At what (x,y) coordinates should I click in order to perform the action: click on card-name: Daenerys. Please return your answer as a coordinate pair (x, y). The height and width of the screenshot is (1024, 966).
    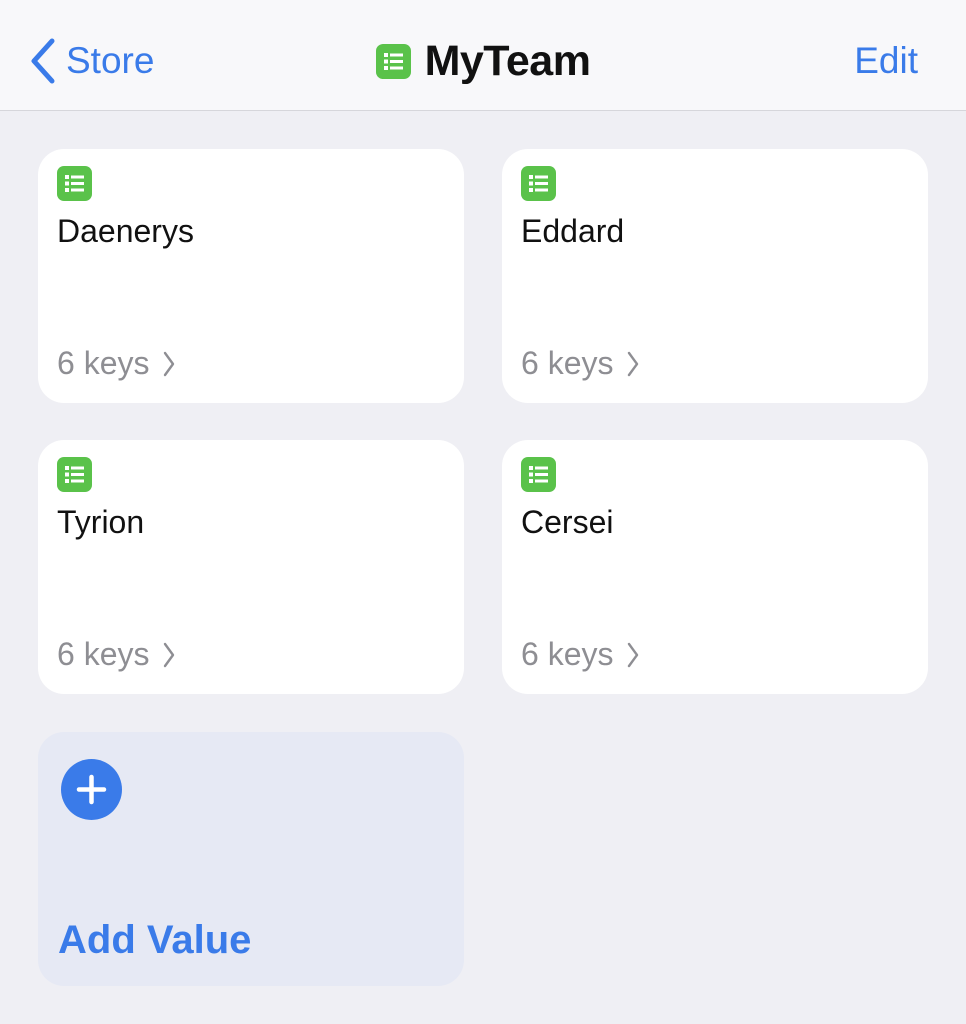
    Looking at the image, I should click on (125, 231).